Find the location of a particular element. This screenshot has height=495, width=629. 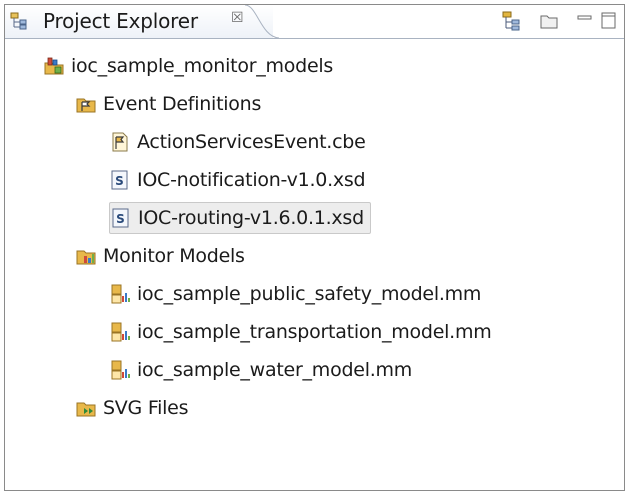

svg-folder-icon is located at coordinates (86, 409).